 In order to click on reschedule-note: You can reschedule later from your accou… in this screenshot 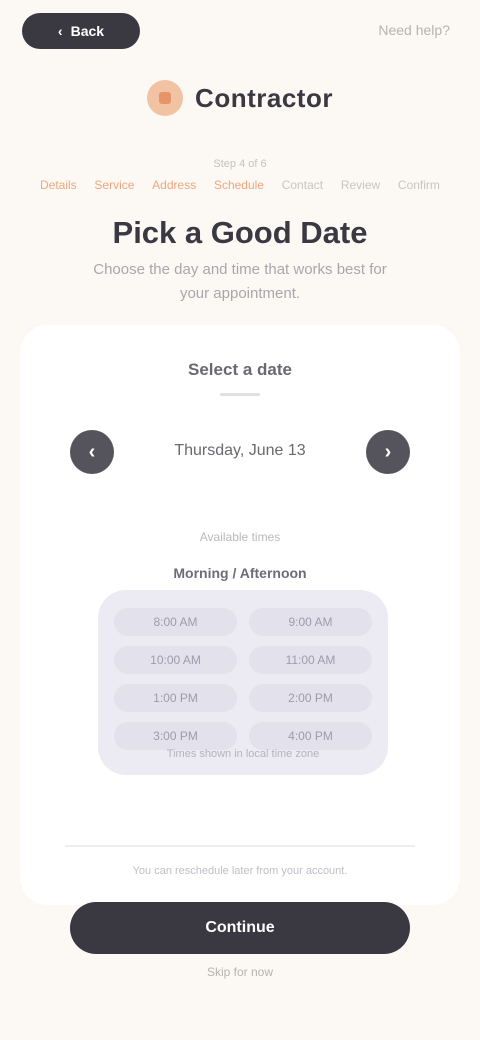, I will do `click(240, 871)`.